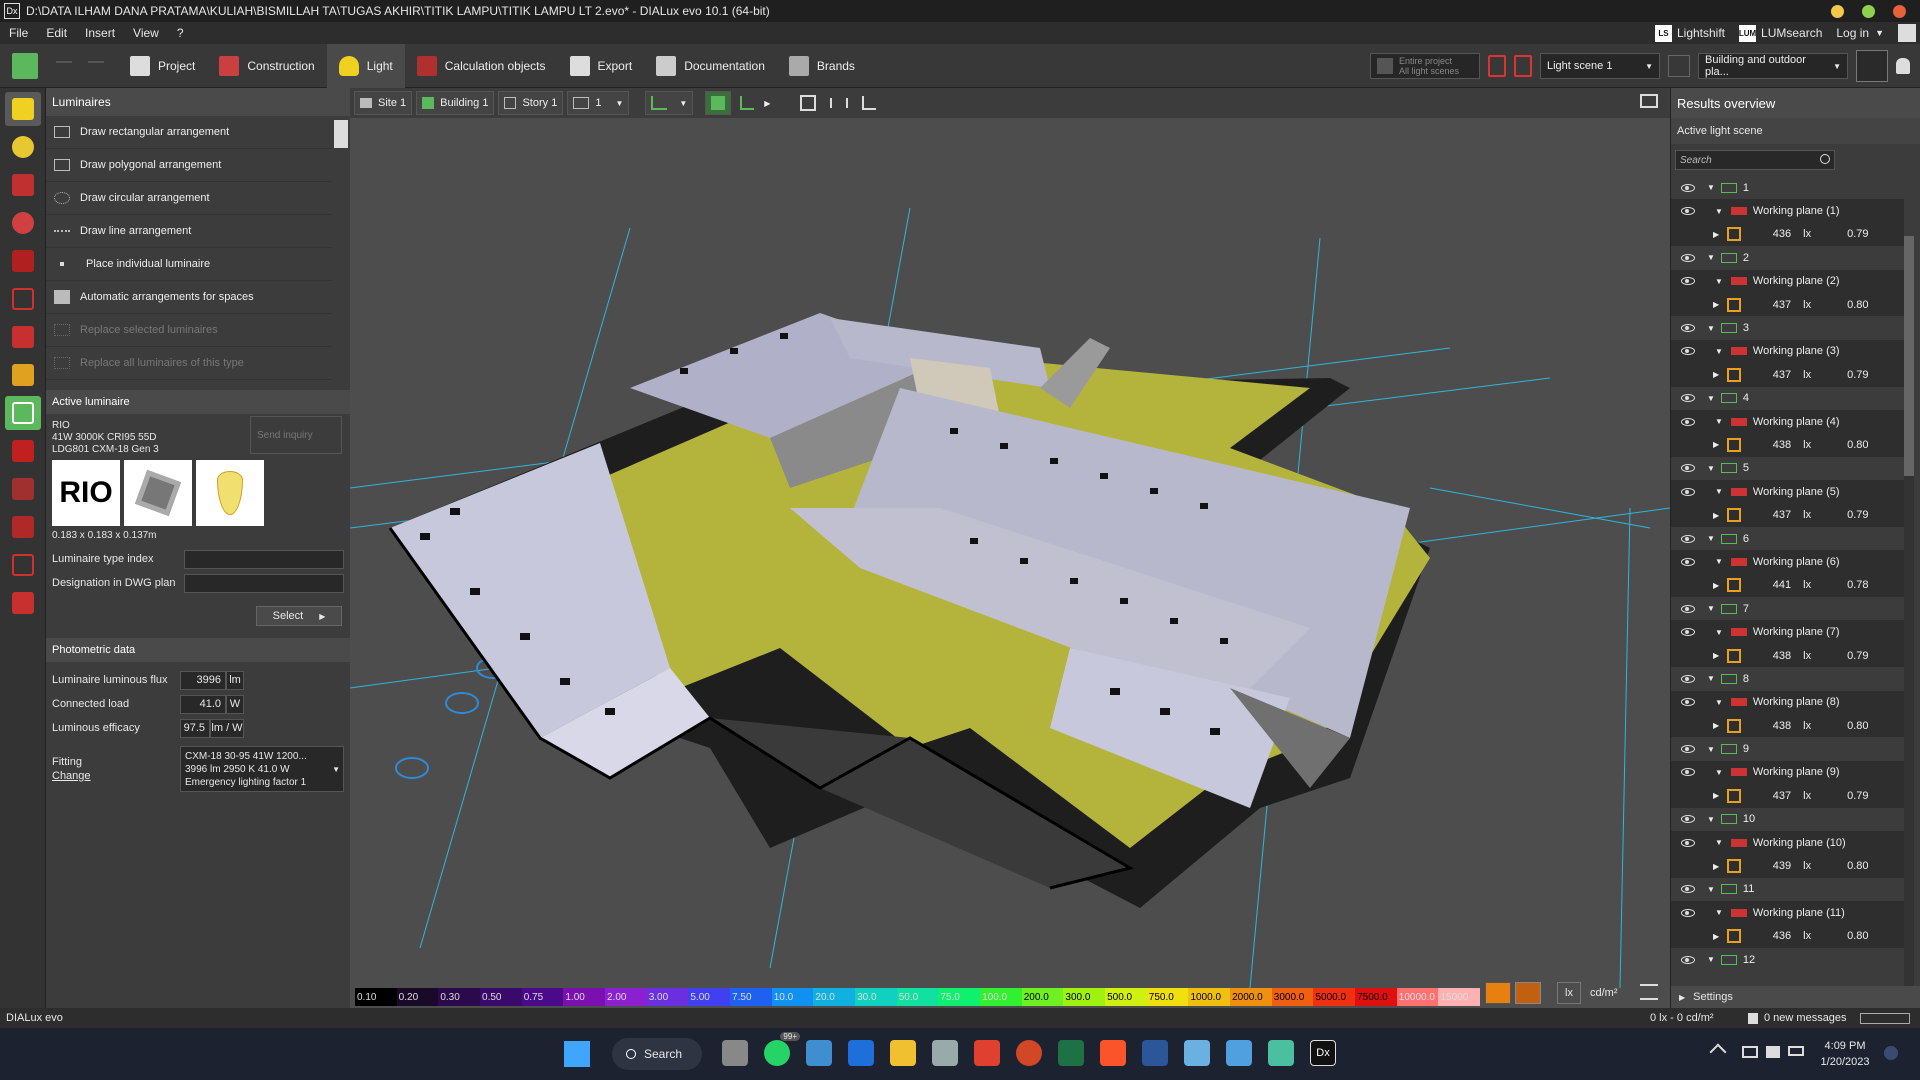  Describe the element at coordinates (1608, 993) in the screenshot. I see `unit-cd-button: cd/m²` at that location.